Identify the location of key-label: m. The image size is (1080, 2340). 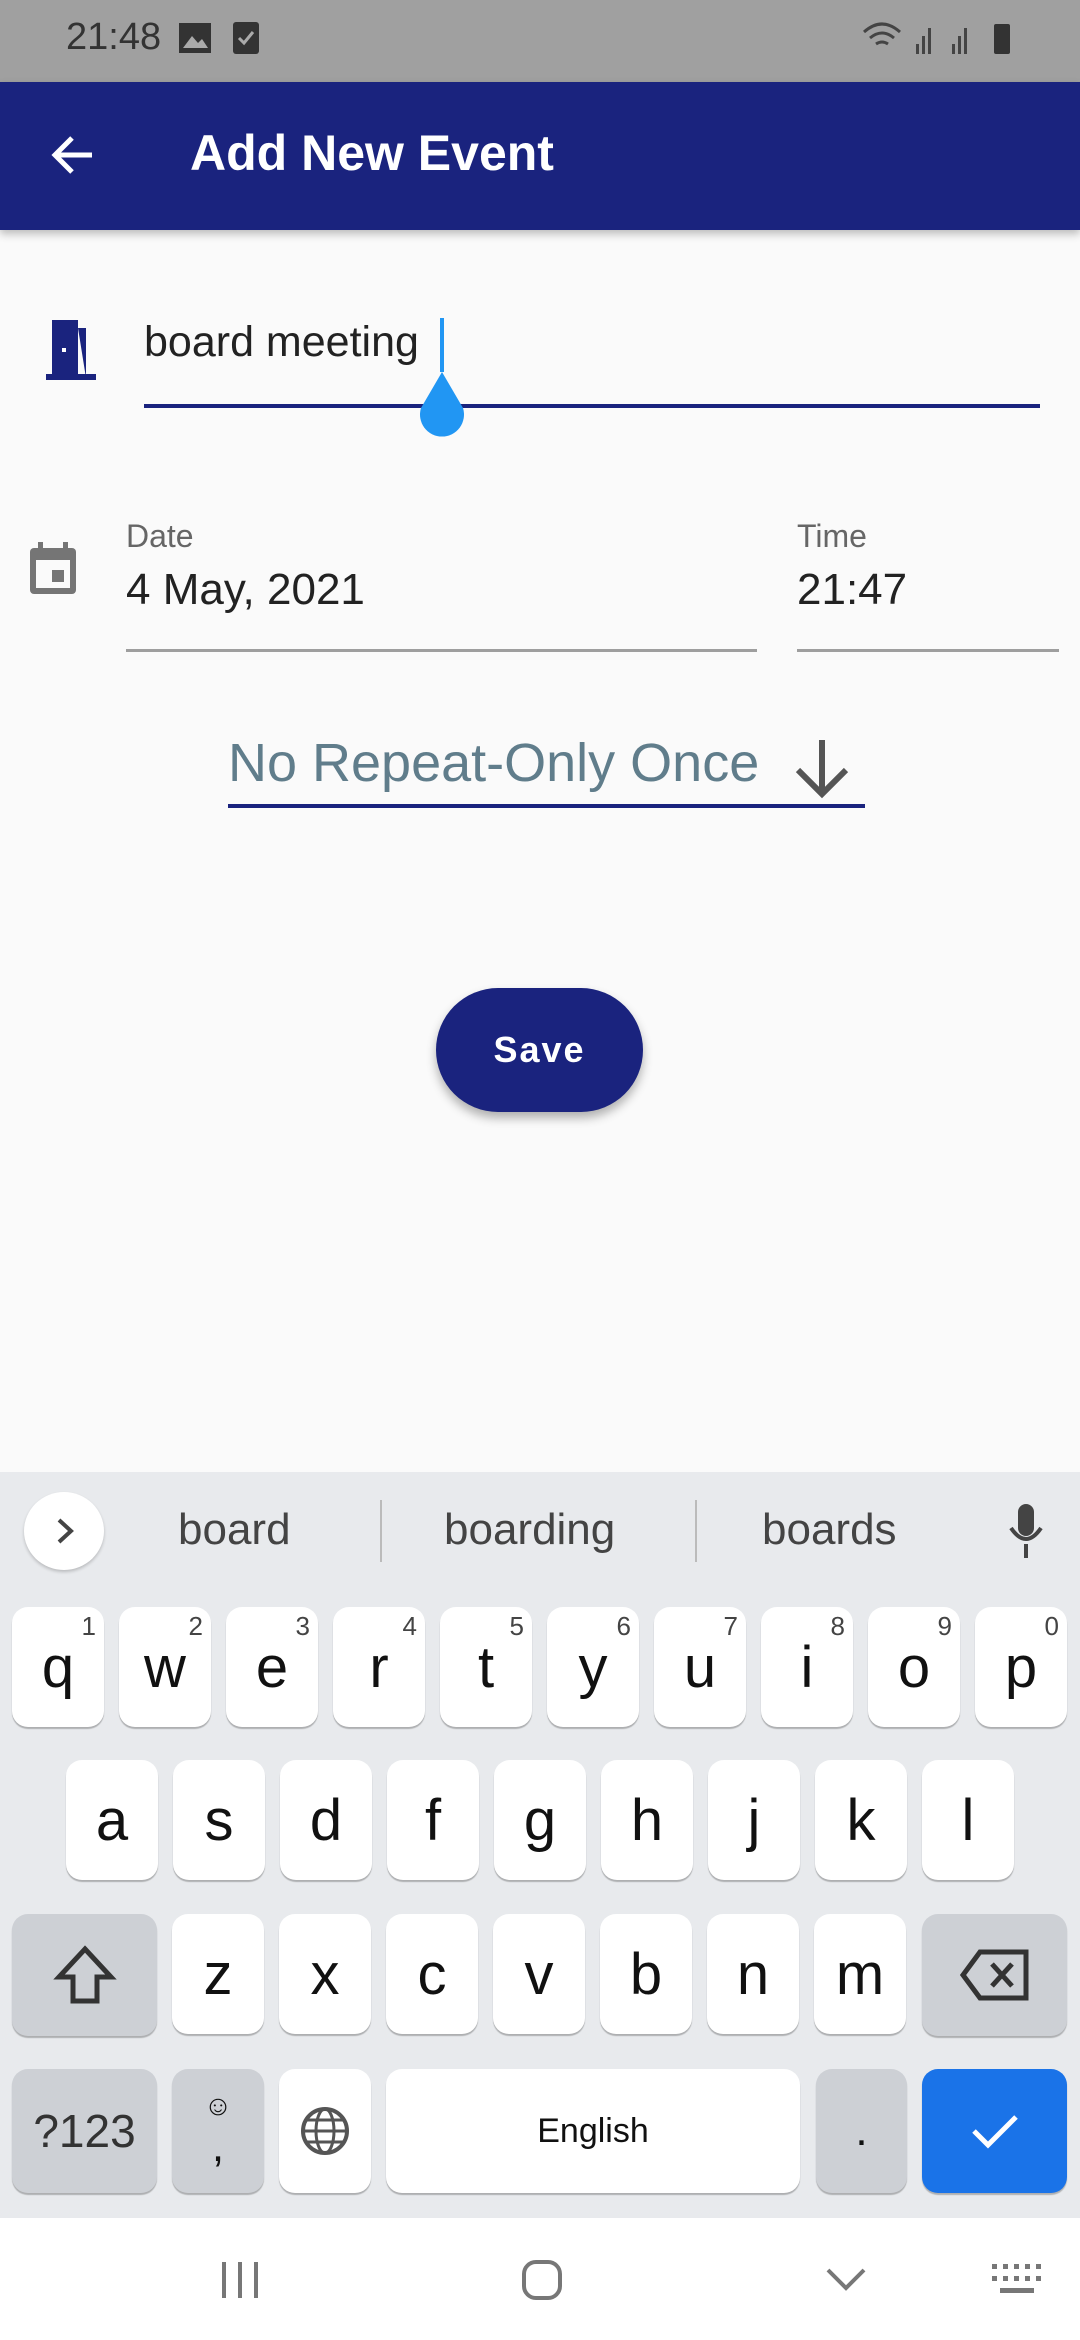
(860, 1974).